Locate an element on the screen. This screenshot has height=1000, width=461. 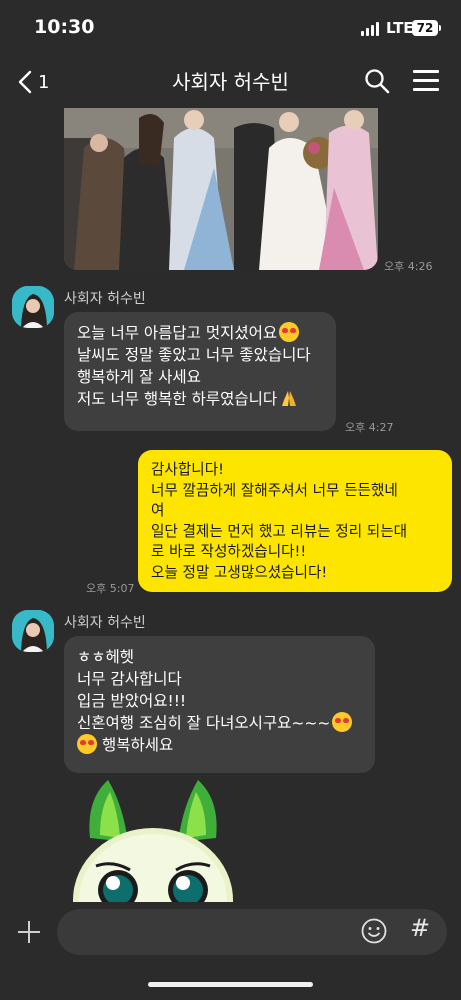
hashtag-button: # is located at coordinates (420, 928).